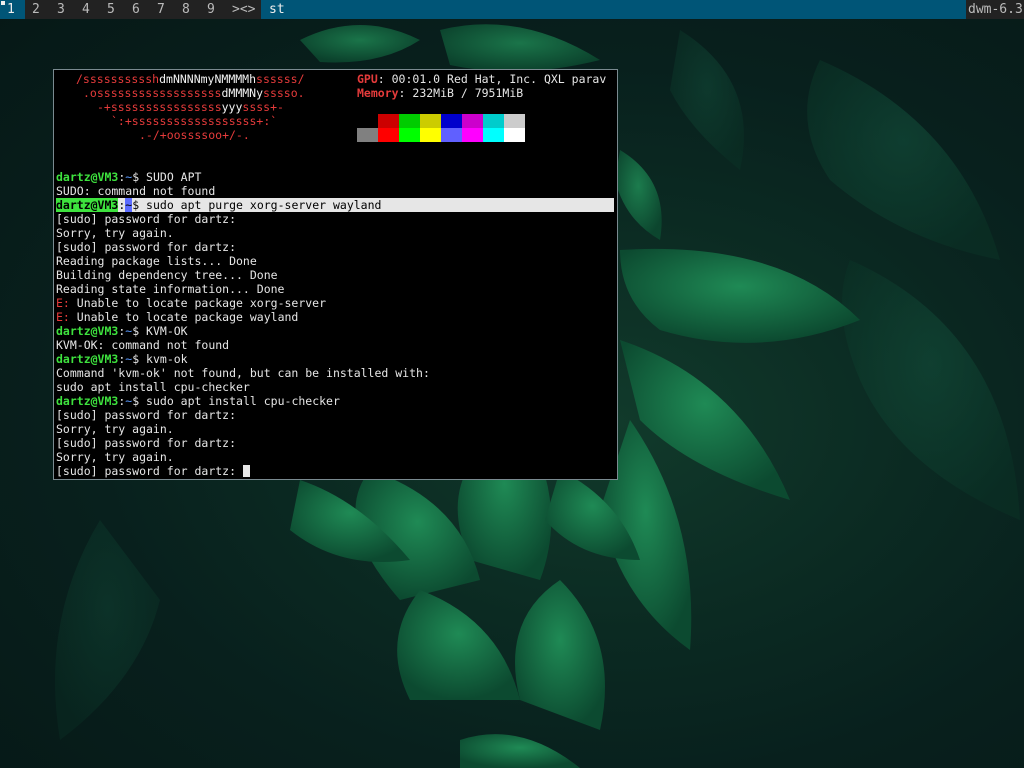  What do you see at coordinates (191, 303) in the screenshot?
I see `error-line: E: Unable to locate package xorg-server` at bounding box center [191, 303].